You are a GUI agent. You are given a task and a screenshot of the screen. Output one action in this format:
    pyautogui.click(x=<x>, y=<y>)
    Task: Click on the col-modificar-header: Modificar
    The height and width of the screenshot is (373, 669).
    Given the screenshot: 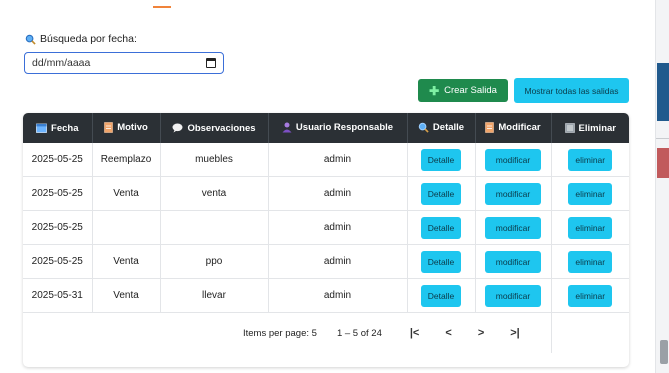 What is the action you would take?
    pyautogui.click(x=513, y=128)
    